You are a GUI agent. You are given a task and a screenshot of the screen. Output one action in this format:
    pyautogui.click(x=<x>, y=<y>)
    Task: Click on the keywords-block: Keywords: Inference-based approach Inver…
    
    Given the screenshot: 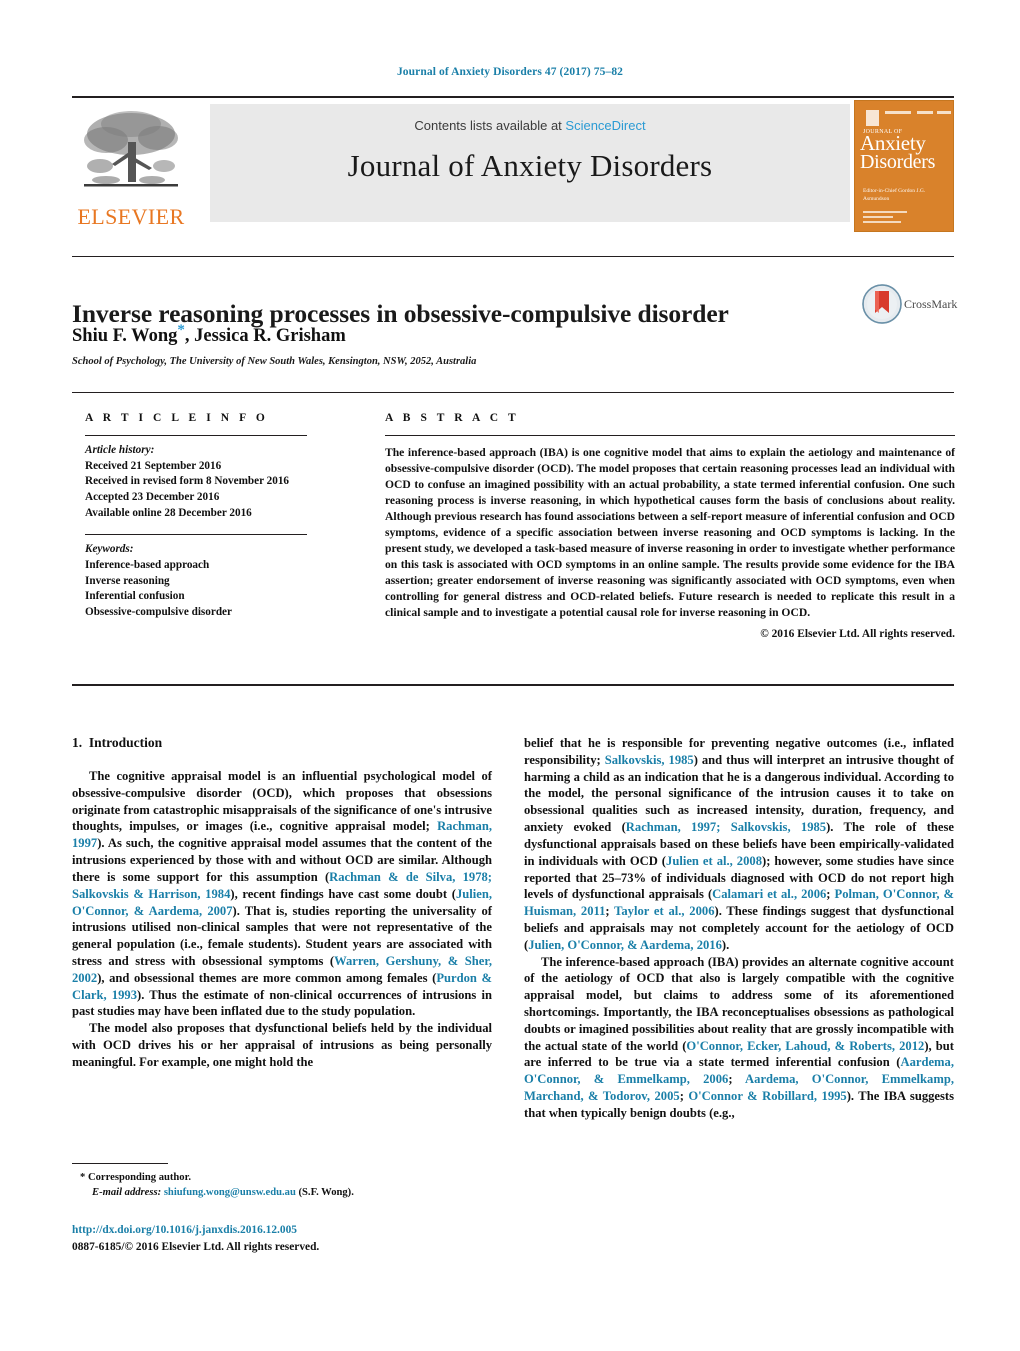 What is the action you would take?
    pyautogui.click(x=211, y=581)
    